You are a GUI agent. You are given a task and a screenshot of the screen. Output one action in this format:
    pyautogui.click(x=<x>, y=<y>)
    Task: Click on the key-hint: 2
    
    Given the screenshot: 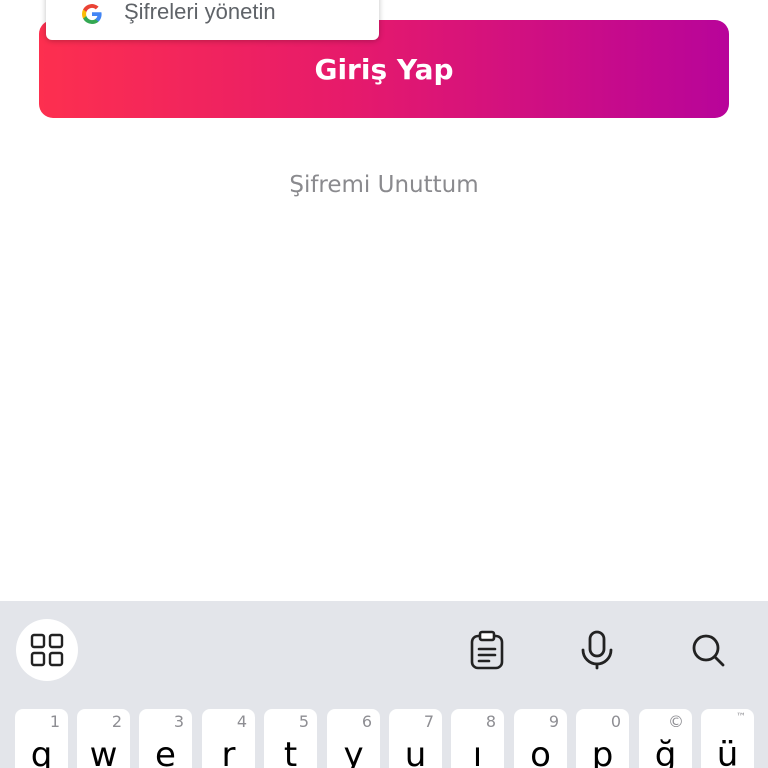 What is the action you would take?
    pyautogui.click(x=116, y=721)
    